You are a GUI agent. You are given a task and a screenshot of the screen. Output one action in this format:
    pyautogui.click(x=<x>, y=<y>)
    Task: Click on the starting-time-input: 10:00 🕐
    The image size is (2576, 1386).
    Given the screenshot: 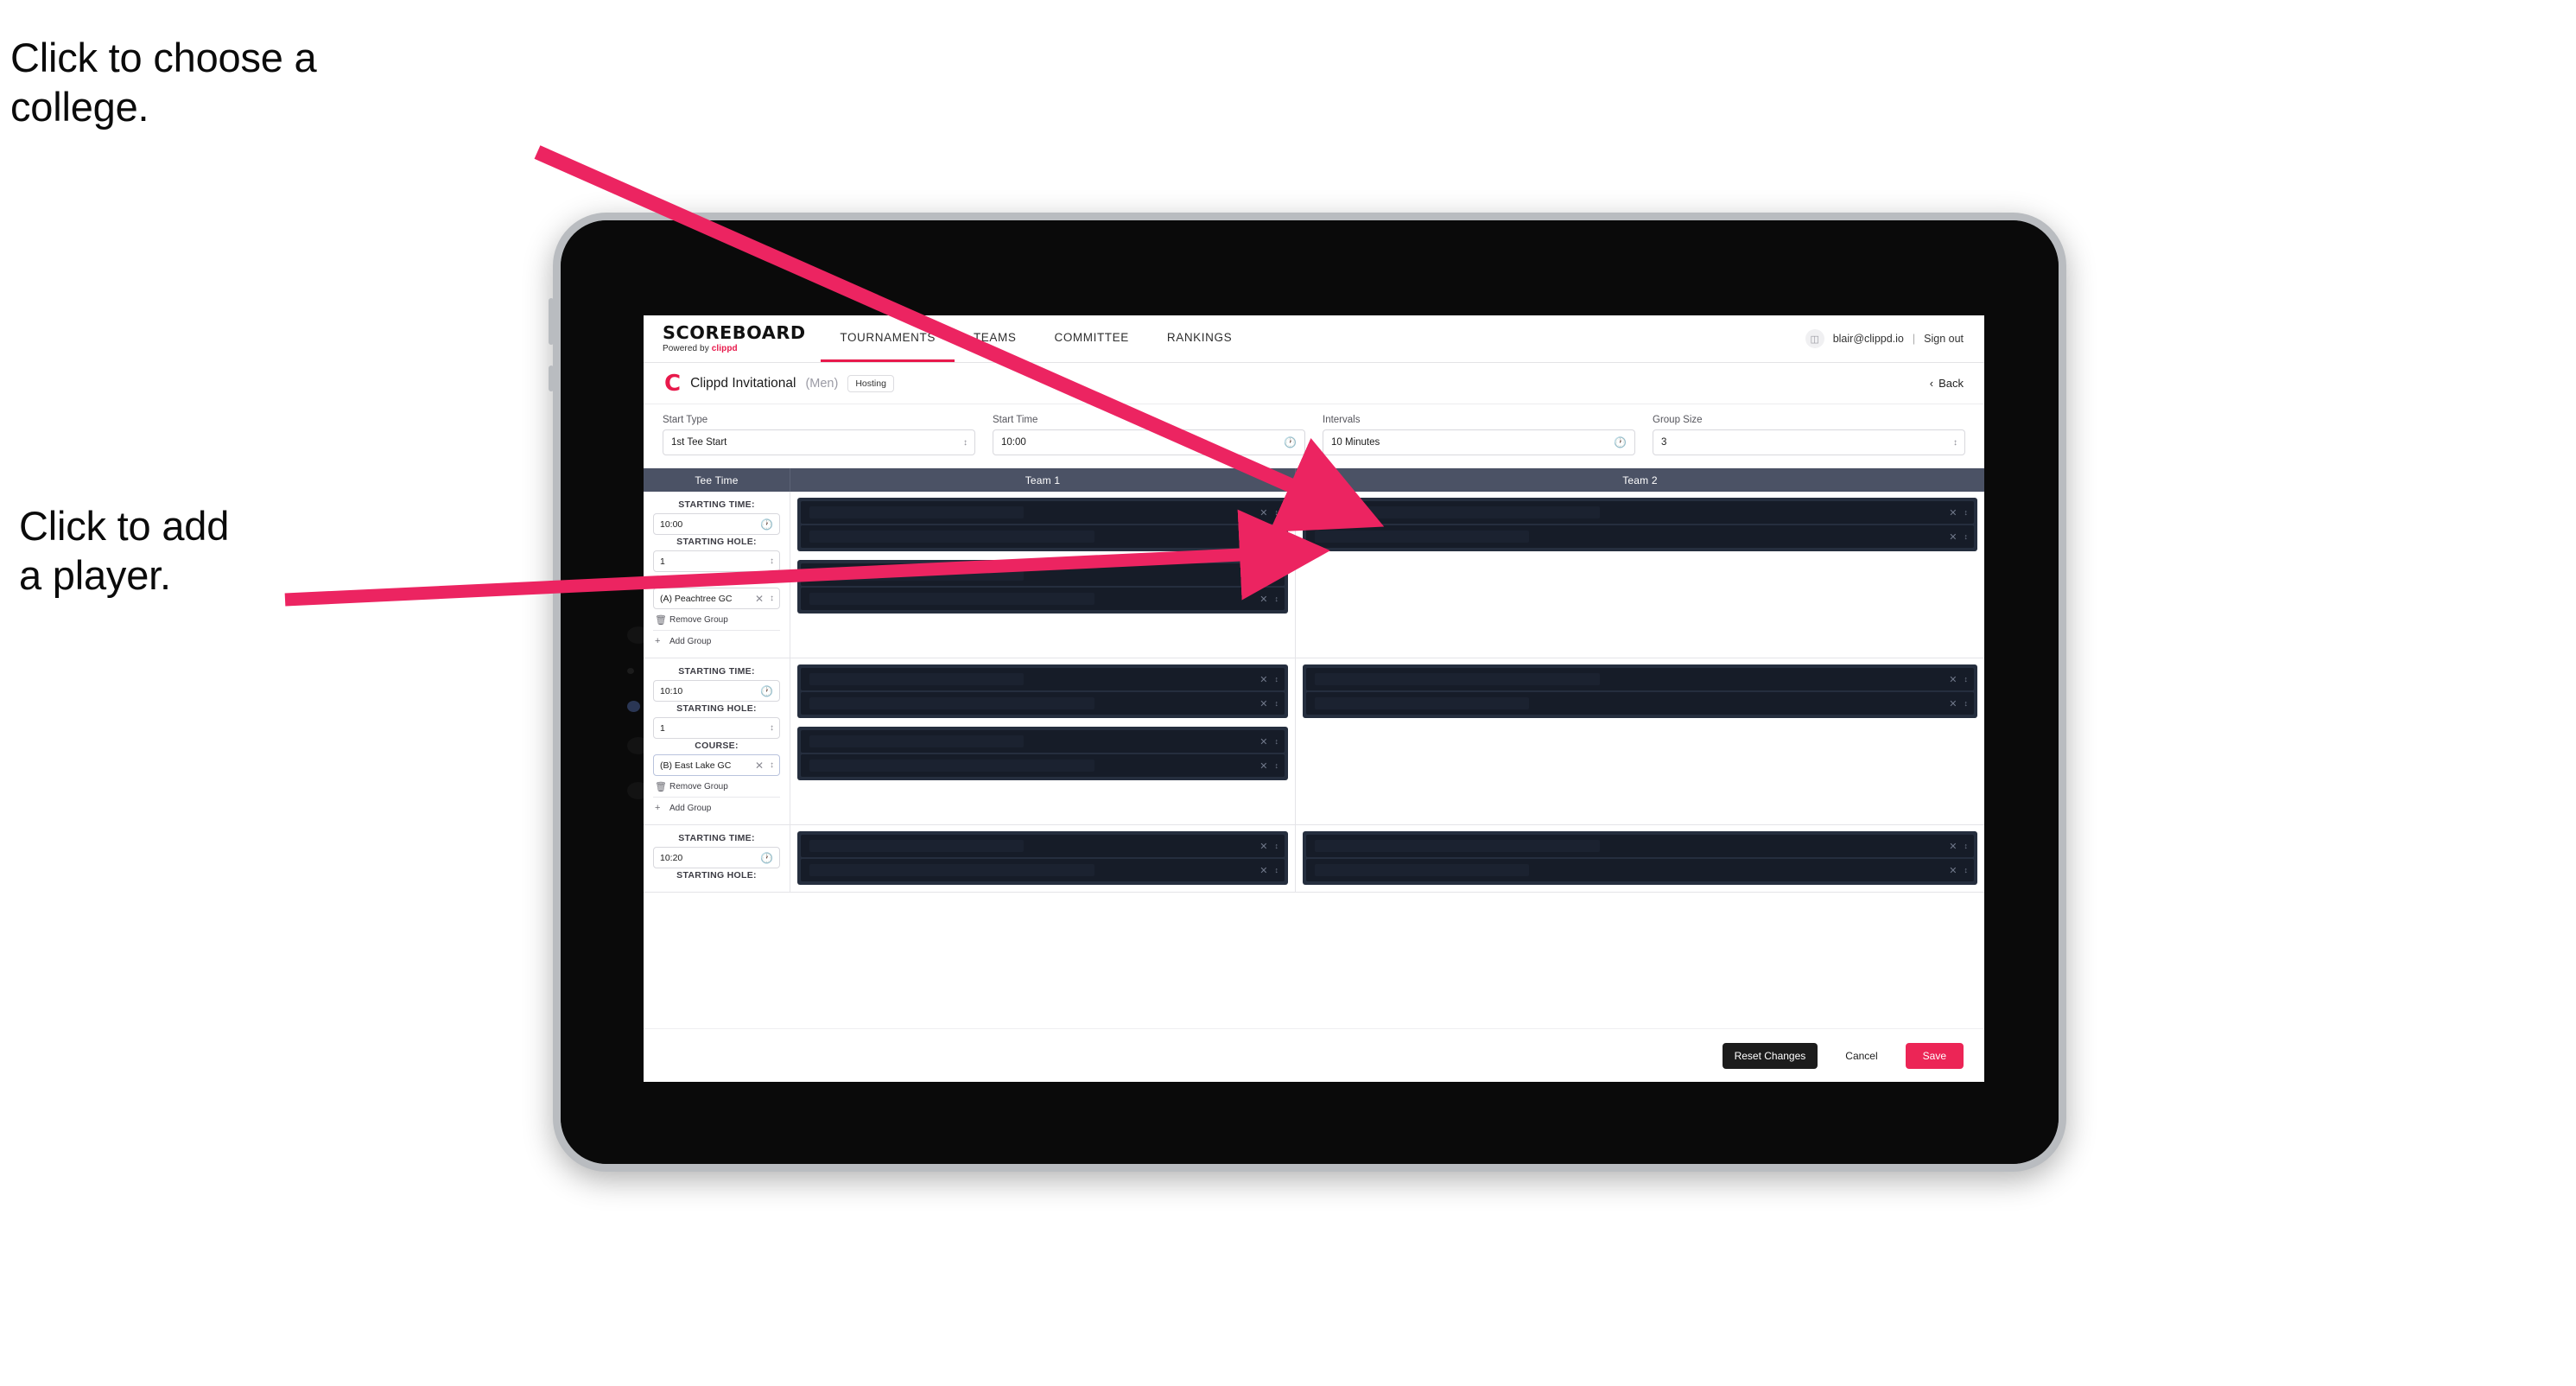 What is the action you would take?
    pyautogui.click(x=716, y=524)
    